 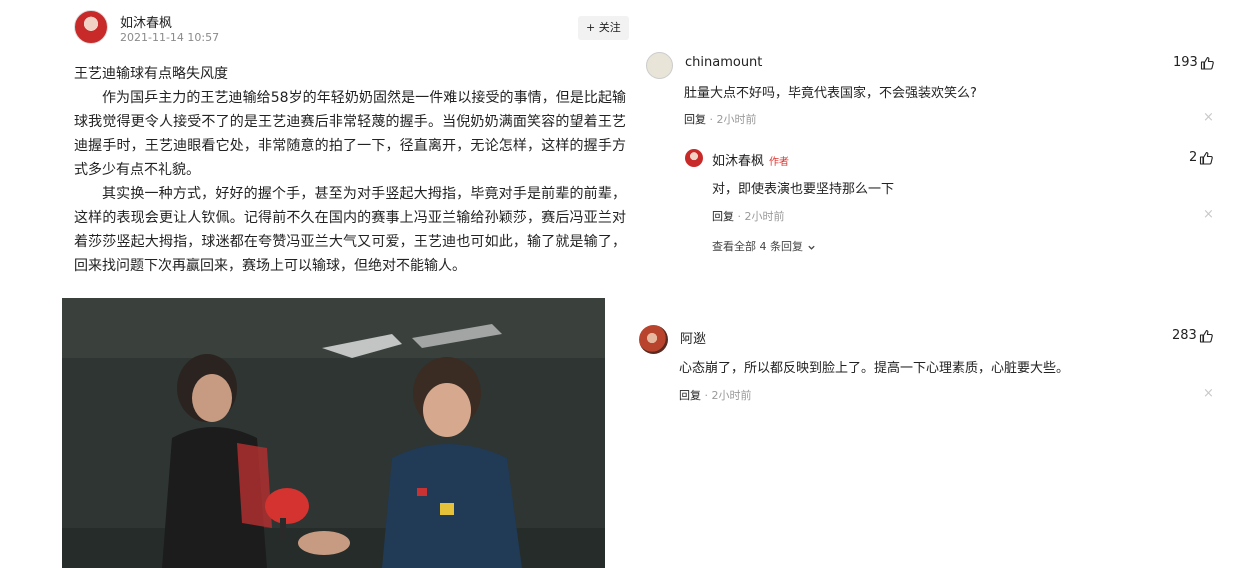 I want to click on reply-text: 对，即使表演也要坚持那么一下, so click(x=803, y=189).